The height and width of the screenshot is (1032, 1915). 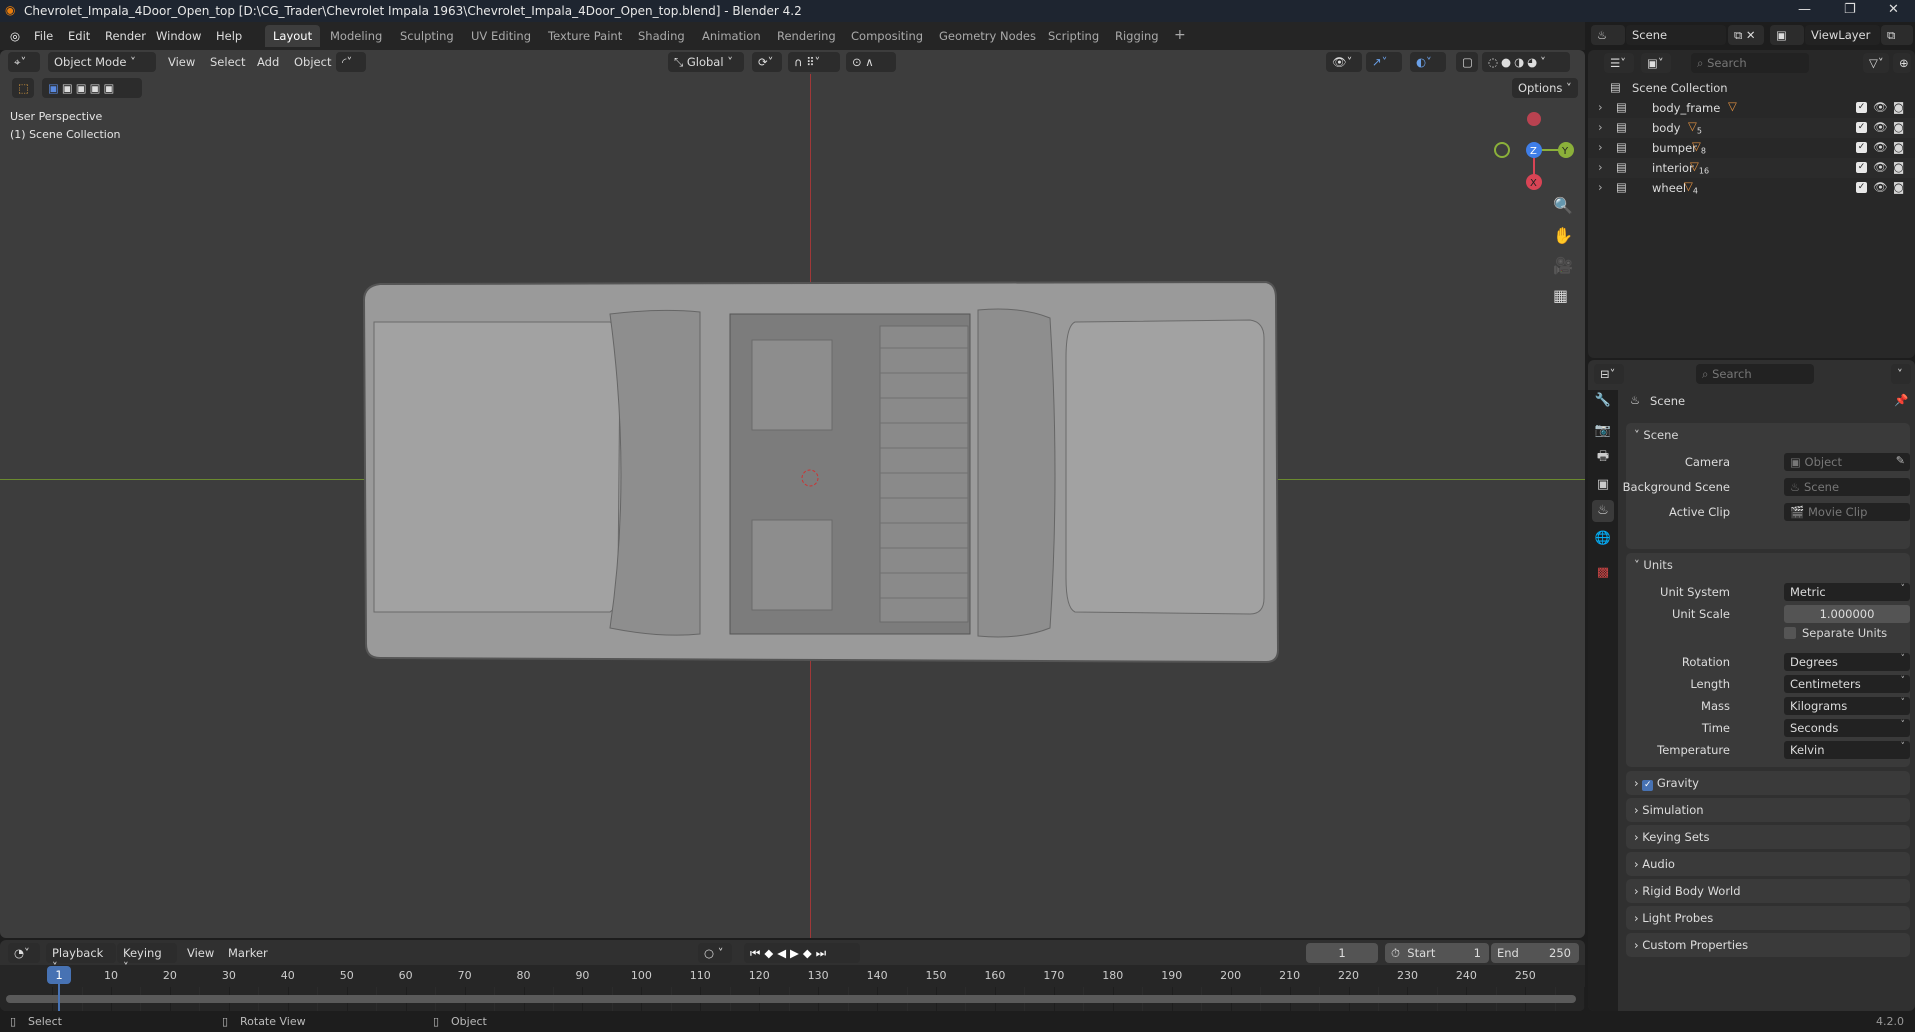 I want to click on properties-search: ⌕ Search, so click(x=1755, y=374).